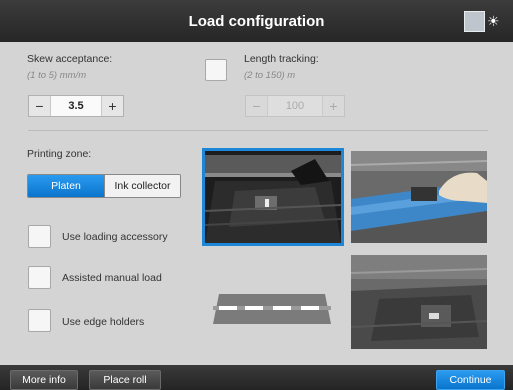 The image size is (513, 390). I want to click on edge-holders-icon, so click(272, 309).